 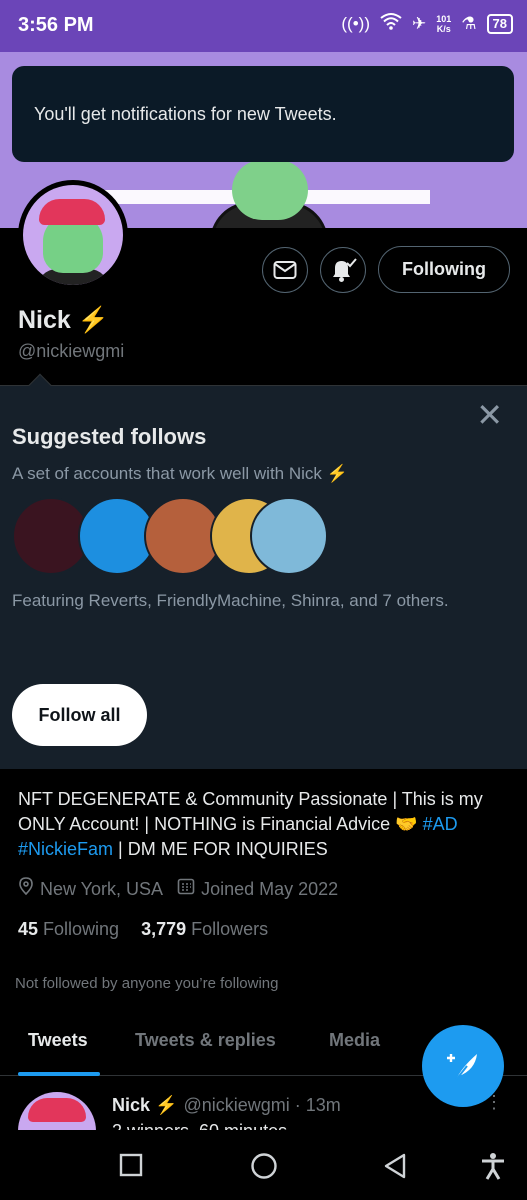 What do you see at coordinates (440, 824) in the screenshot?
I see `hashtag-link: #AD` at bounding box center [440, 824].